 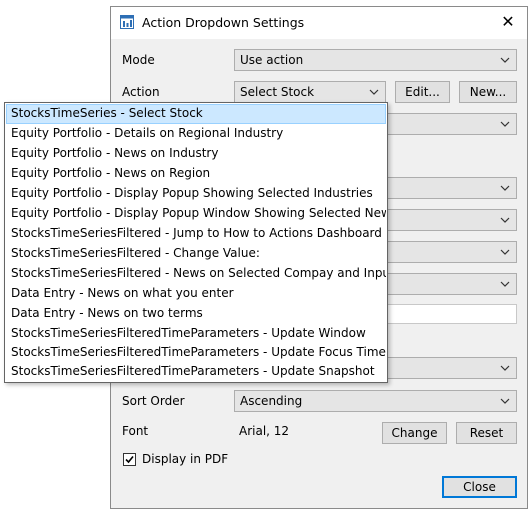 What do you see at coordinates (375, 60) in the screenshot?
I see `mode-select: Use action` at bounding box center [375, 60].